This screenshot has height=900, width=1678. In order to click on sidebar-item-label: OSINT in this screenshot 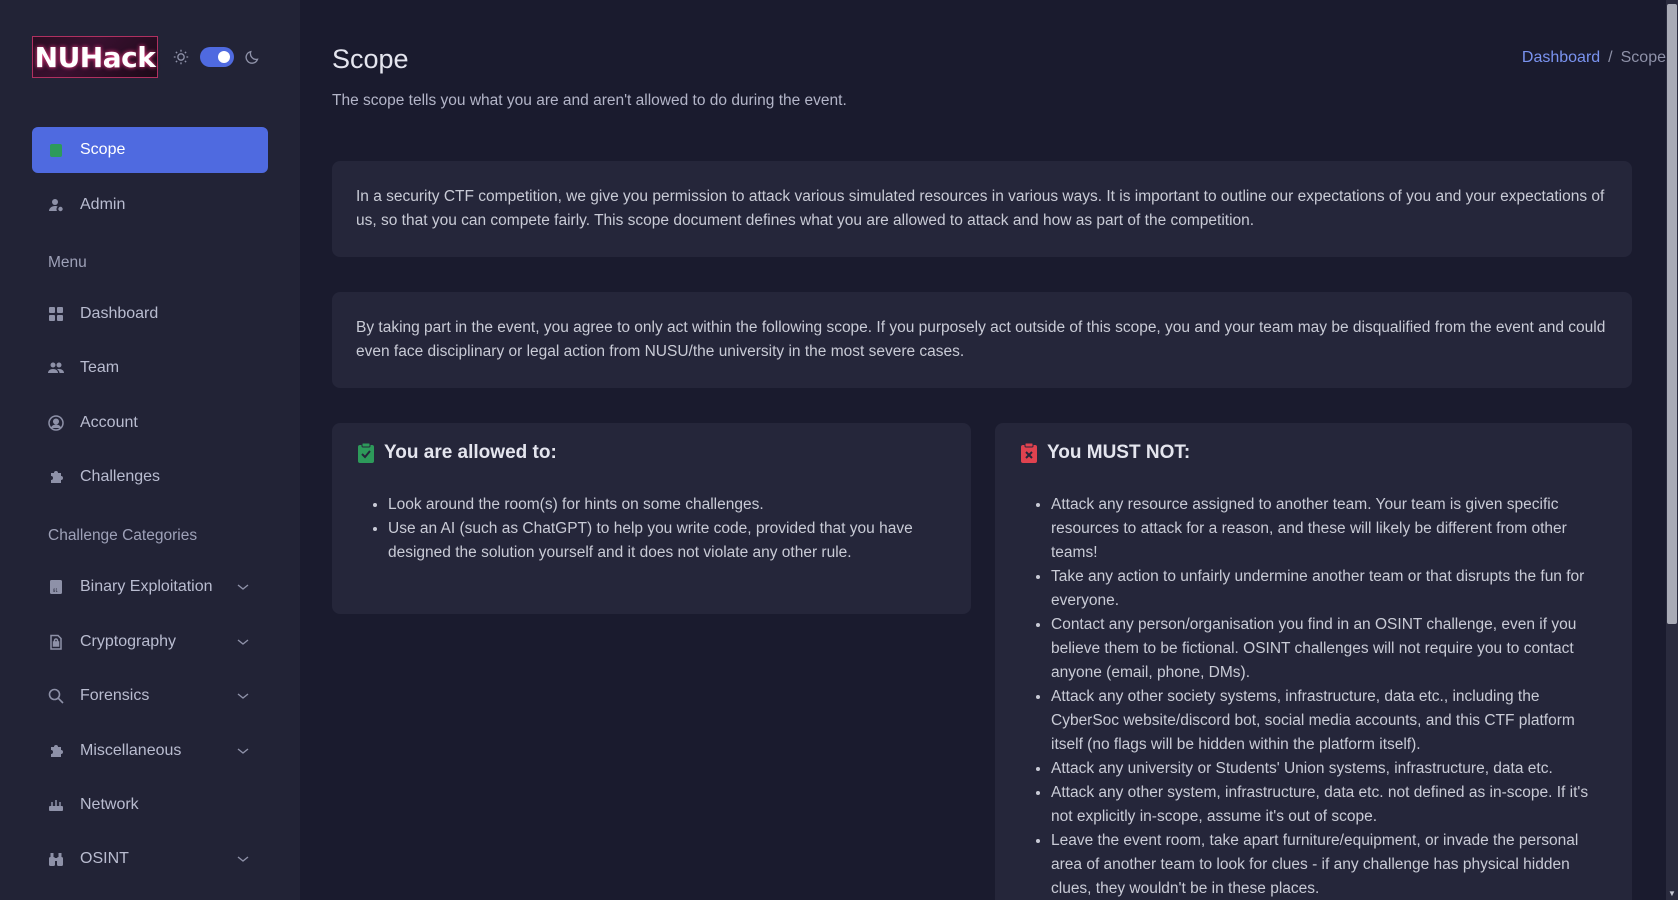, I will do `click(104, 858)`.